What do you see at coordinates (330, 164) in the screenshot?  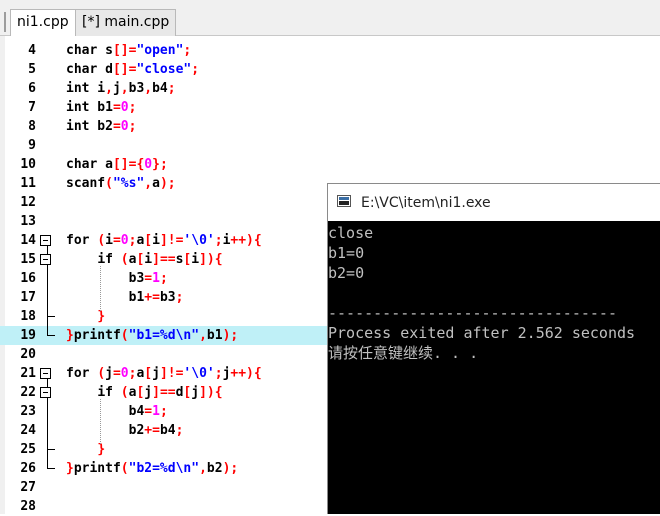 I see `code-line: 10 char a[]={0};` at bounding box center [330, 164].